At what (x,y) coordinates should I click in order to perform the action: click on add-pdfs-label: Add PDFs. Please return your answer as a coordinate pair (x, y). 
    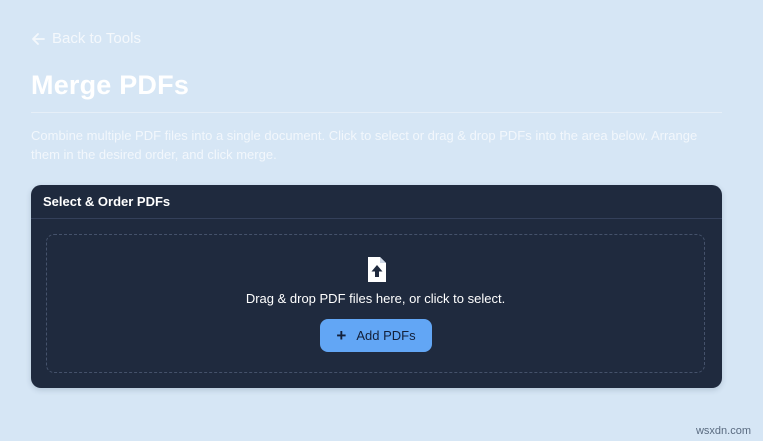
    Looking at the image, I should click on (386, 335).